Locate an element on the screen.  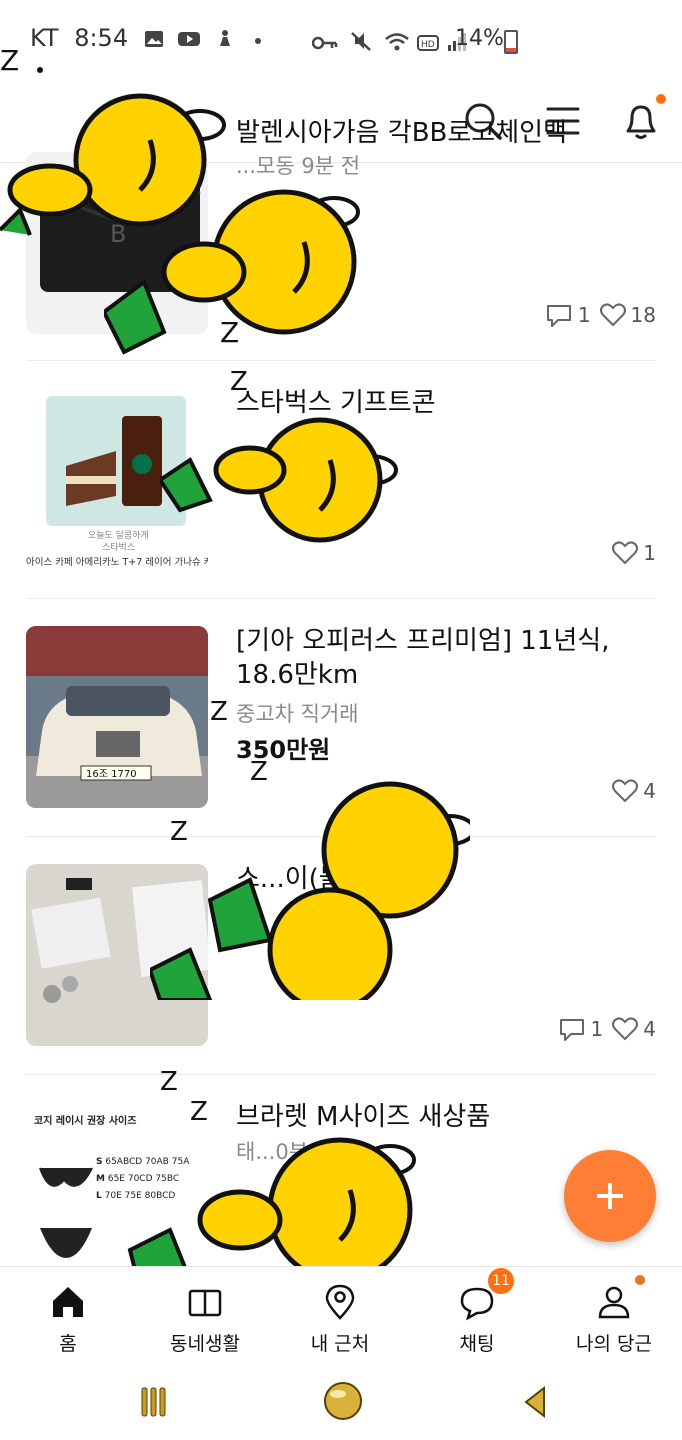
wifi-icon is located at coordinates (397, 42).